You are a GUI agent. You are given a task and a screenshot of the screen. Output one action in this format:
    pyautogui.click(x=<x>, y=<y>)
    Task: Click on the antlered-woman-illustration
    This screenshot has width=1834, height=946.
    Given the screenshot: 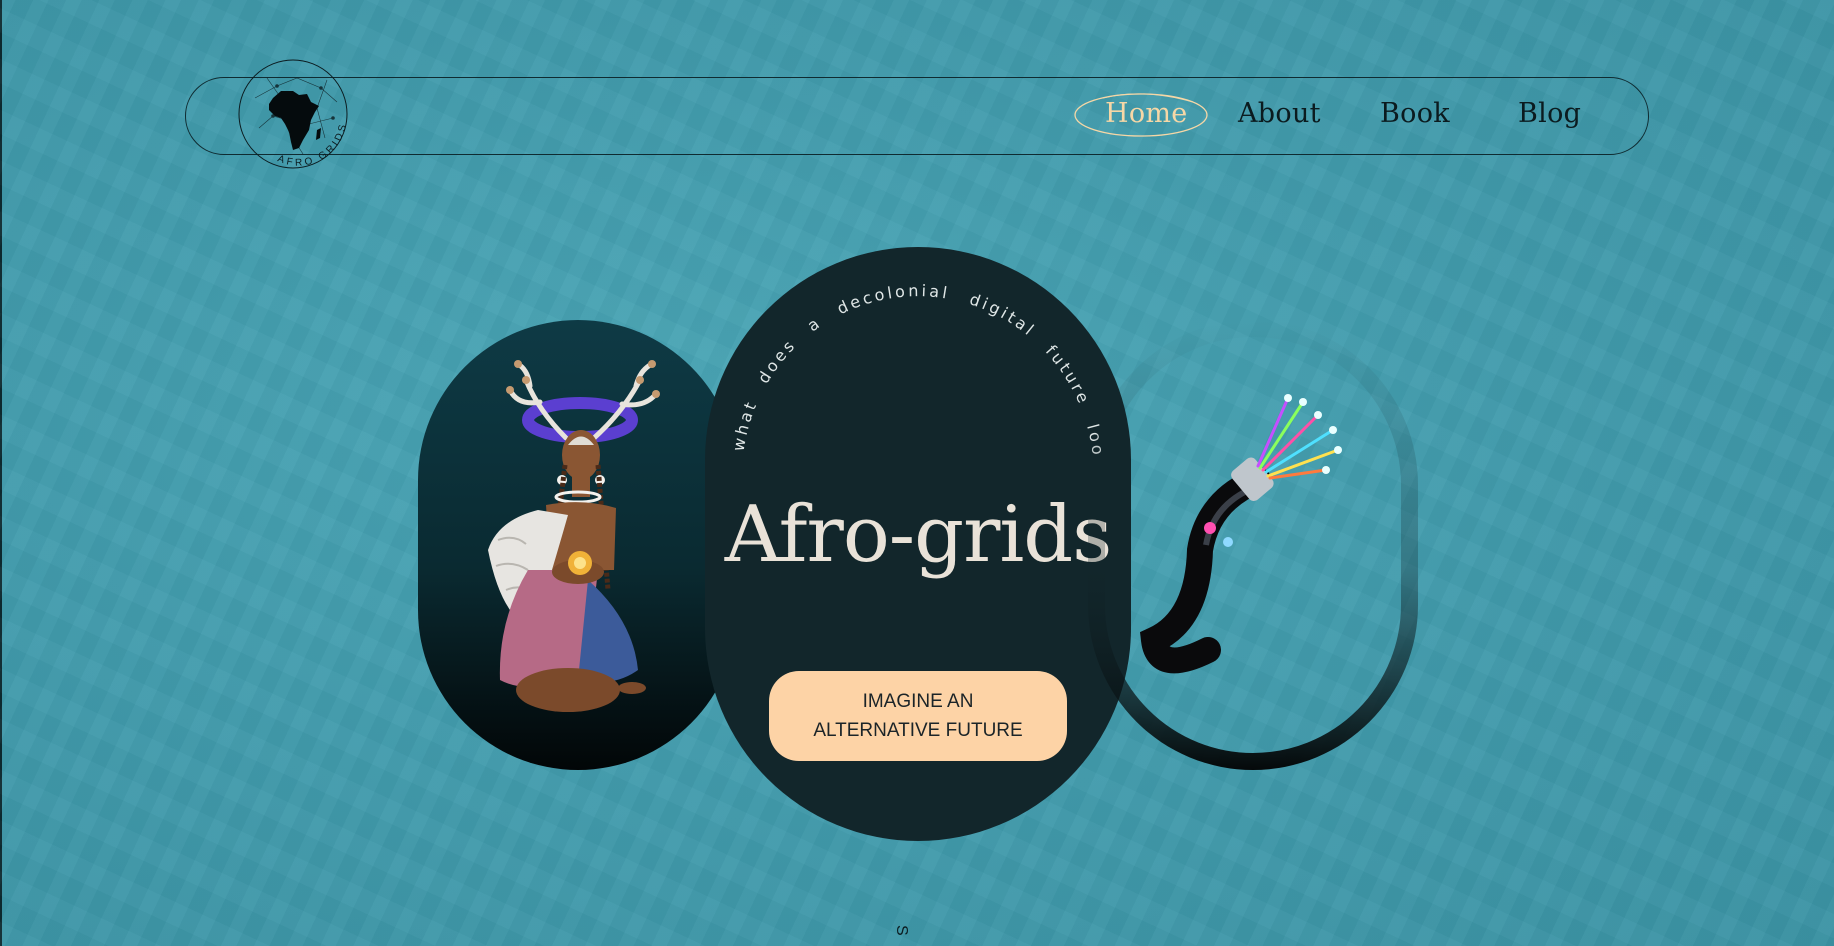 What is the action you would take?
    pyautogui.click(x=574, y=536)
    